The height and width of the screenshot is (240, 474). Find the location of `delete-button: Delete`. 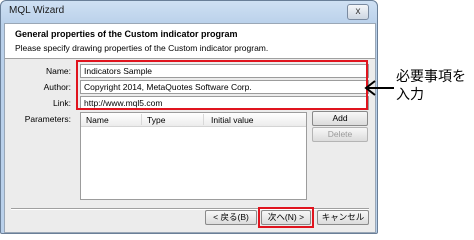

delete-button: Delete is located at coordinates (340, 134).